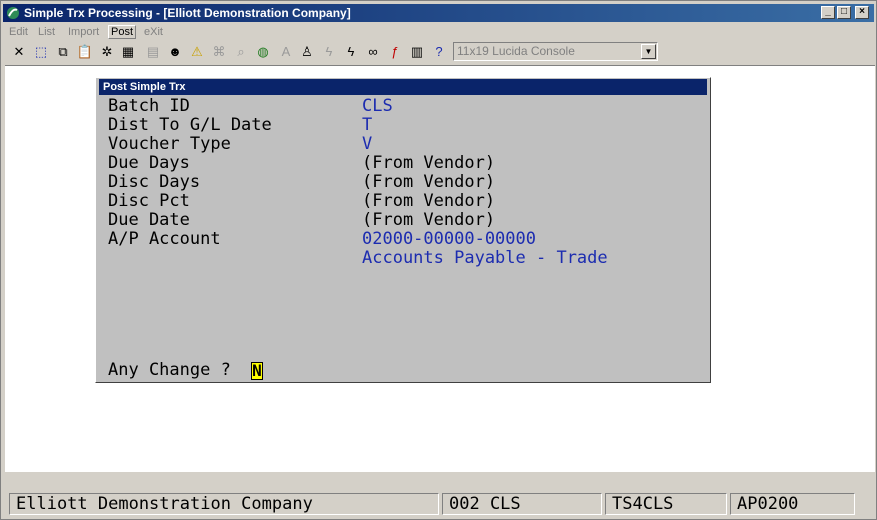  I want to click on minimize-icon: _, so click(828, 11).